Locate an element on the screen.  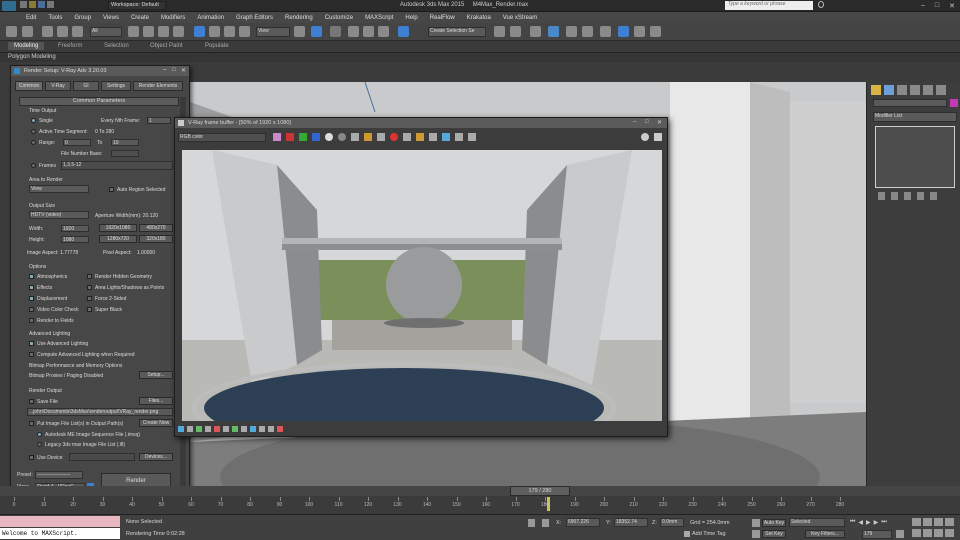
history-icon is located at coordinates (472, 137).